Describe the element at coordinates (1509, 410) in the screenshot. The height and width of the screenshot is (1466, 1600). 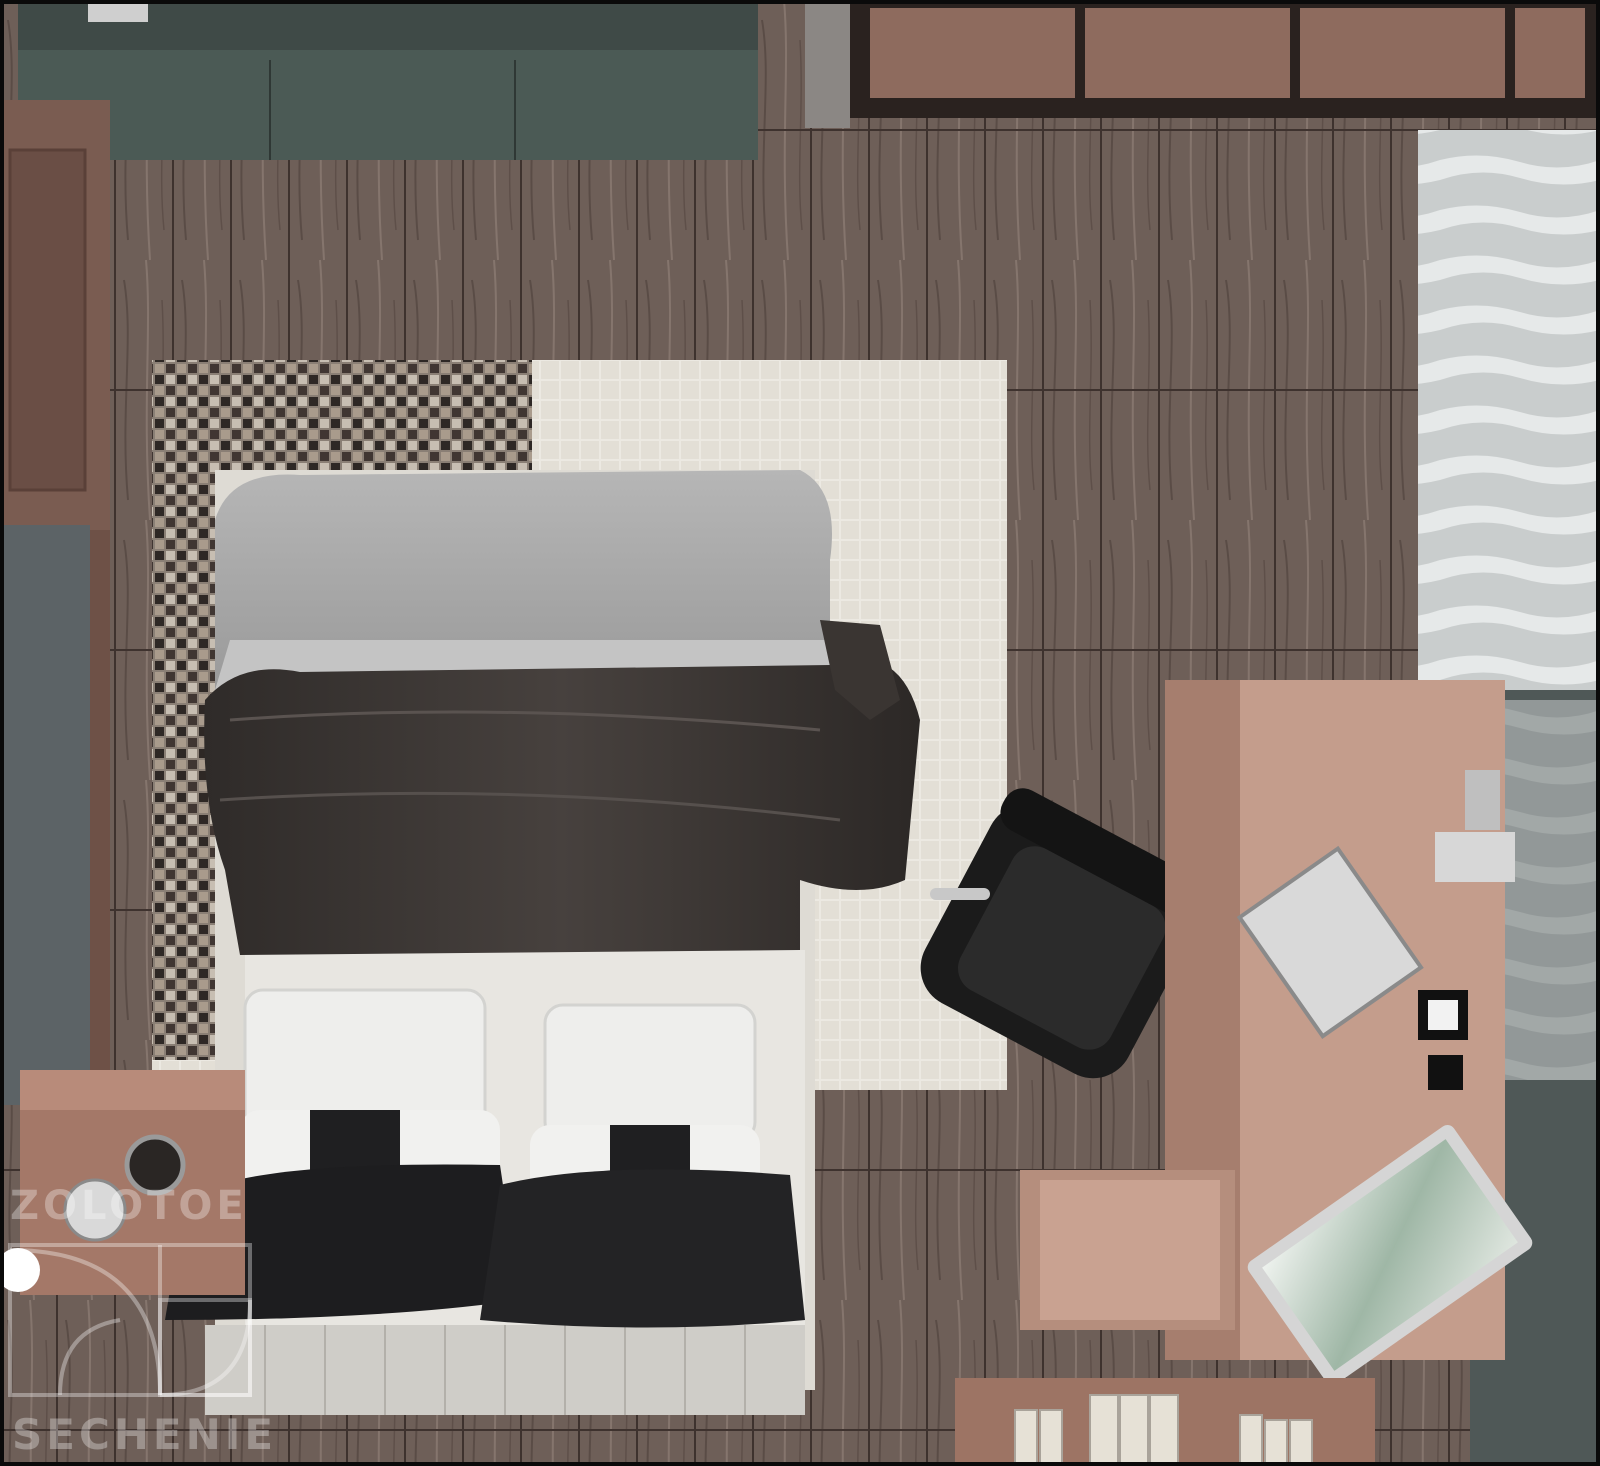
I see `curtain` at that location.